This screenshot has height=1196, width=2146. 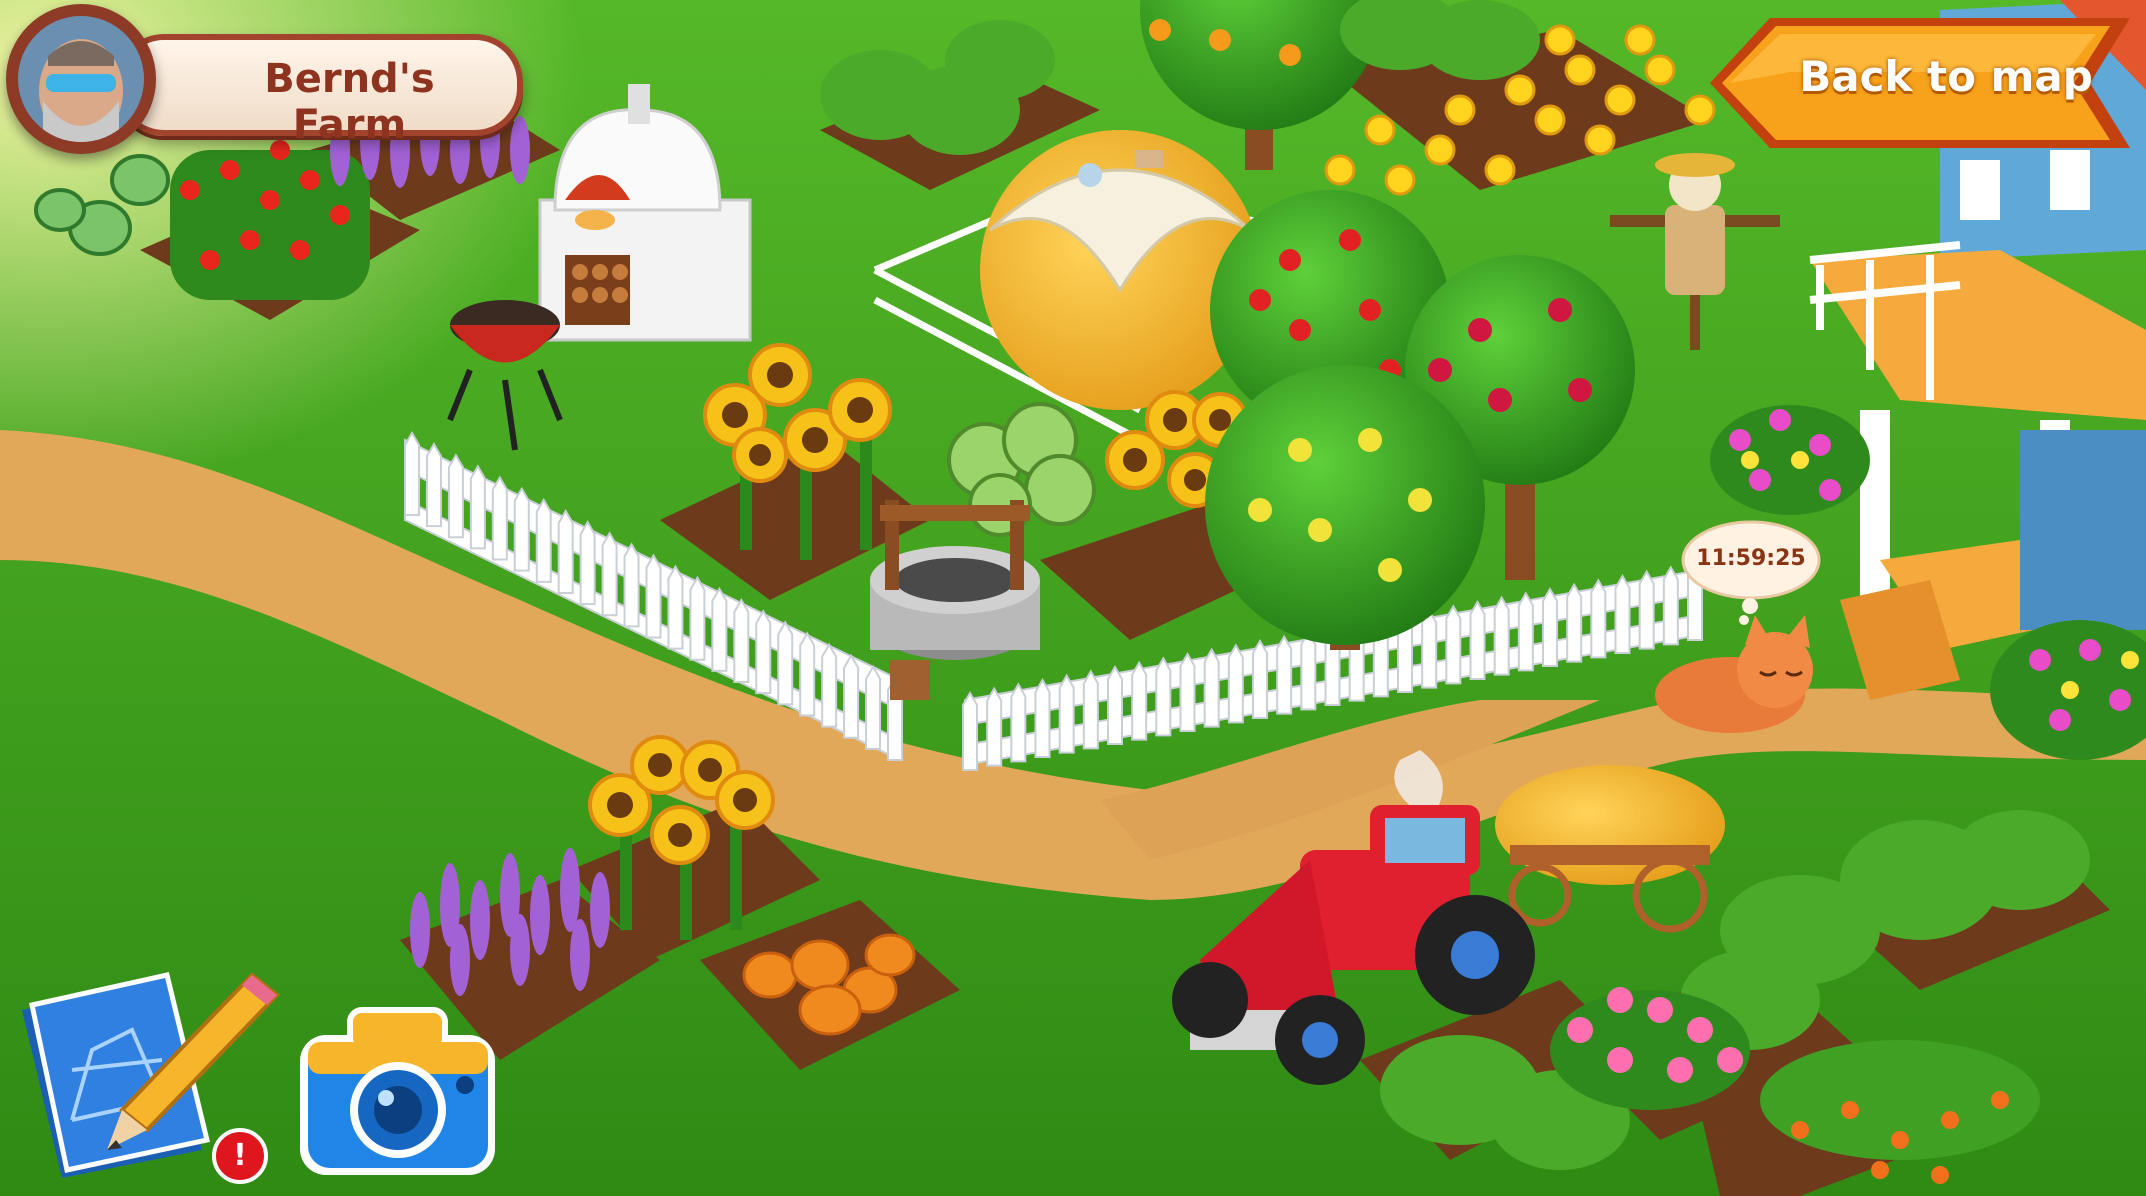 I want to click on alert-badge: !, so click(x=240, y=1156).